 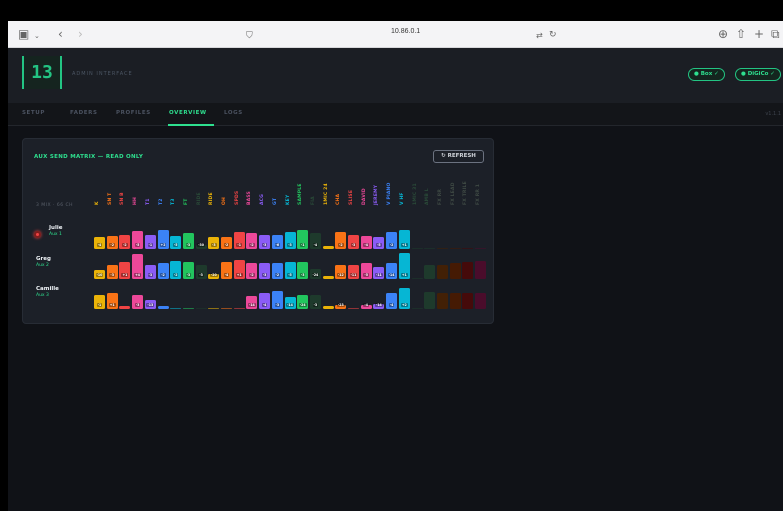 What do you see at coordinates (37, 36) in the screenshot?
I see `chevron-down-icon: ⌄` at bounding box center [37, 36].